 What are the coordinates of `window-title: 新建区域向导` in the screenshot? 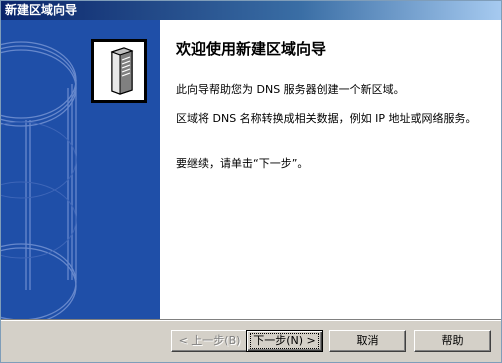 It's located at (41, 10).